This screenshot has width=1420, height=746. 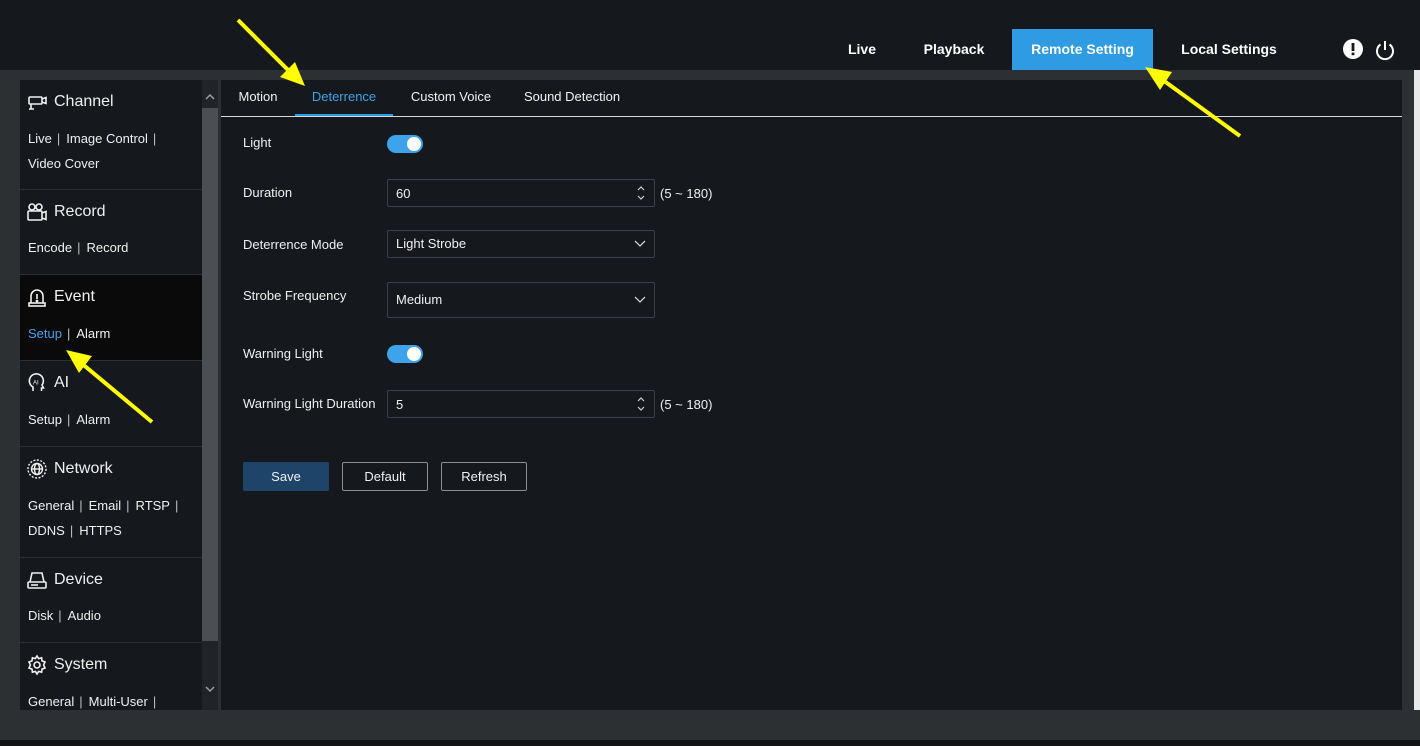 I want to click on warning-light-label: Warning Light, so click(x=283, y=353).